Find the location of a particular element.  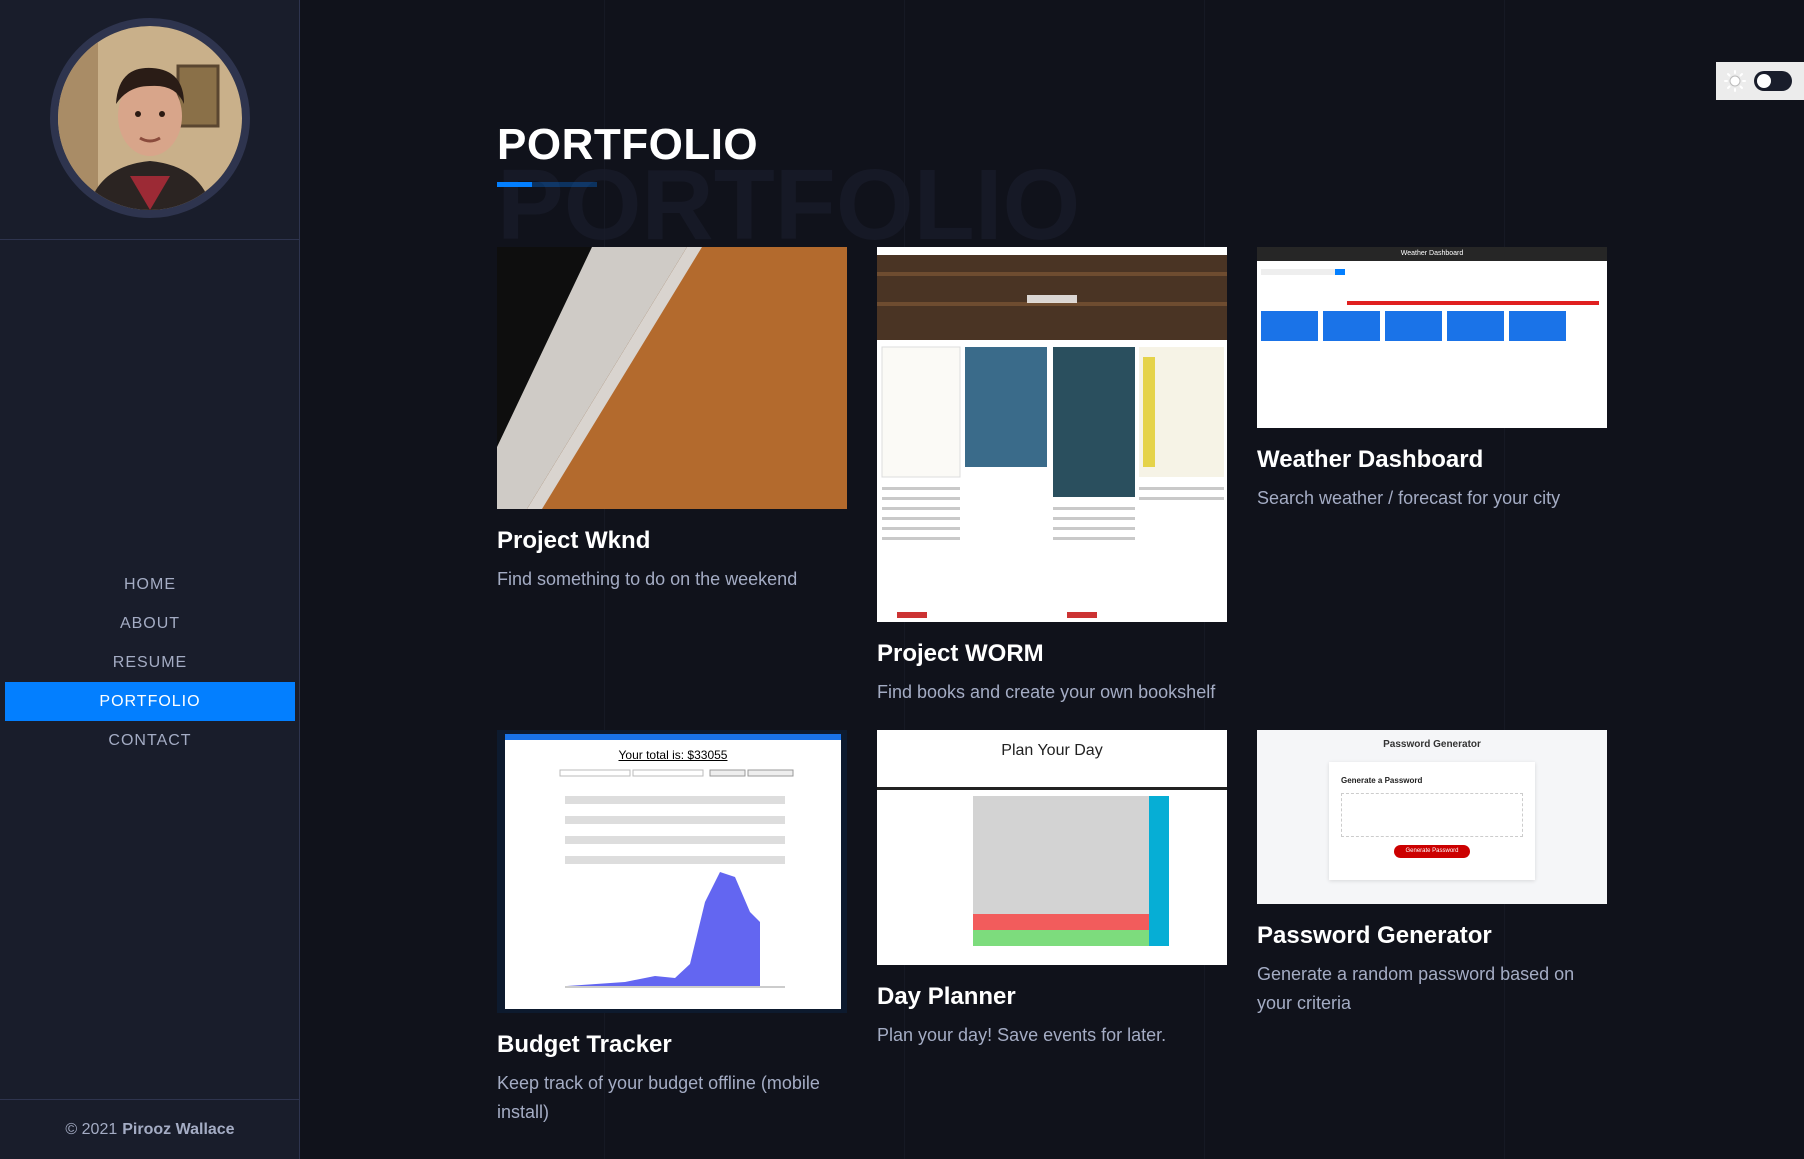

project-title: Project Wknd is located at coordinates (672, 541).